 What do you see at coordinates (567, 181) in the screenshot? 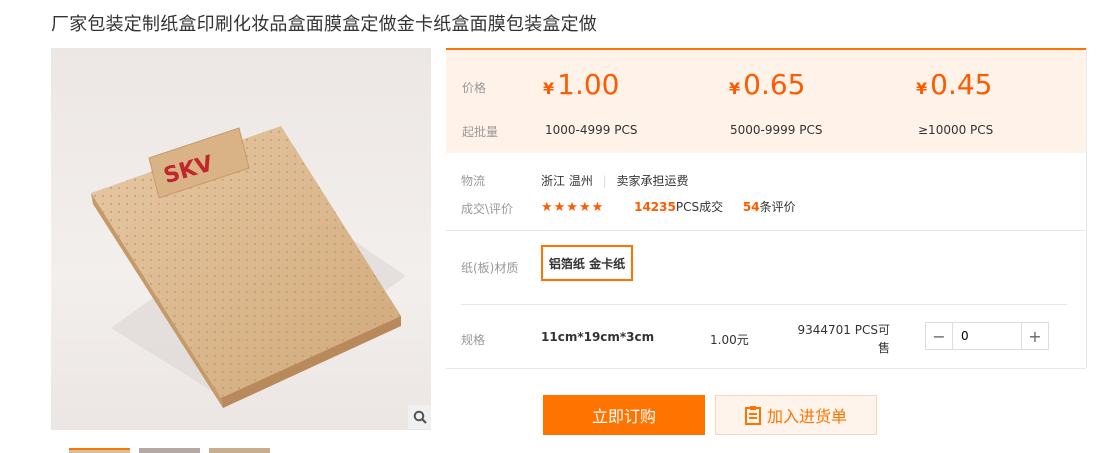
I see `logistics-location: 浙江 温州` at bounding box center [567, 181].